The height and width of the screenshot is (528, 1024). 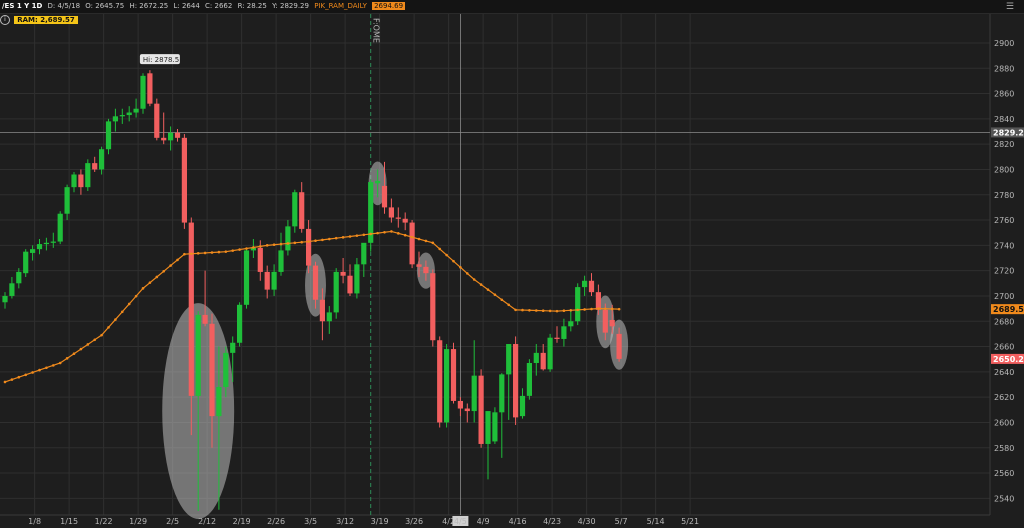 I want to click on study-name: PIK_RAM_DAILY, so click(x=340, y=6).